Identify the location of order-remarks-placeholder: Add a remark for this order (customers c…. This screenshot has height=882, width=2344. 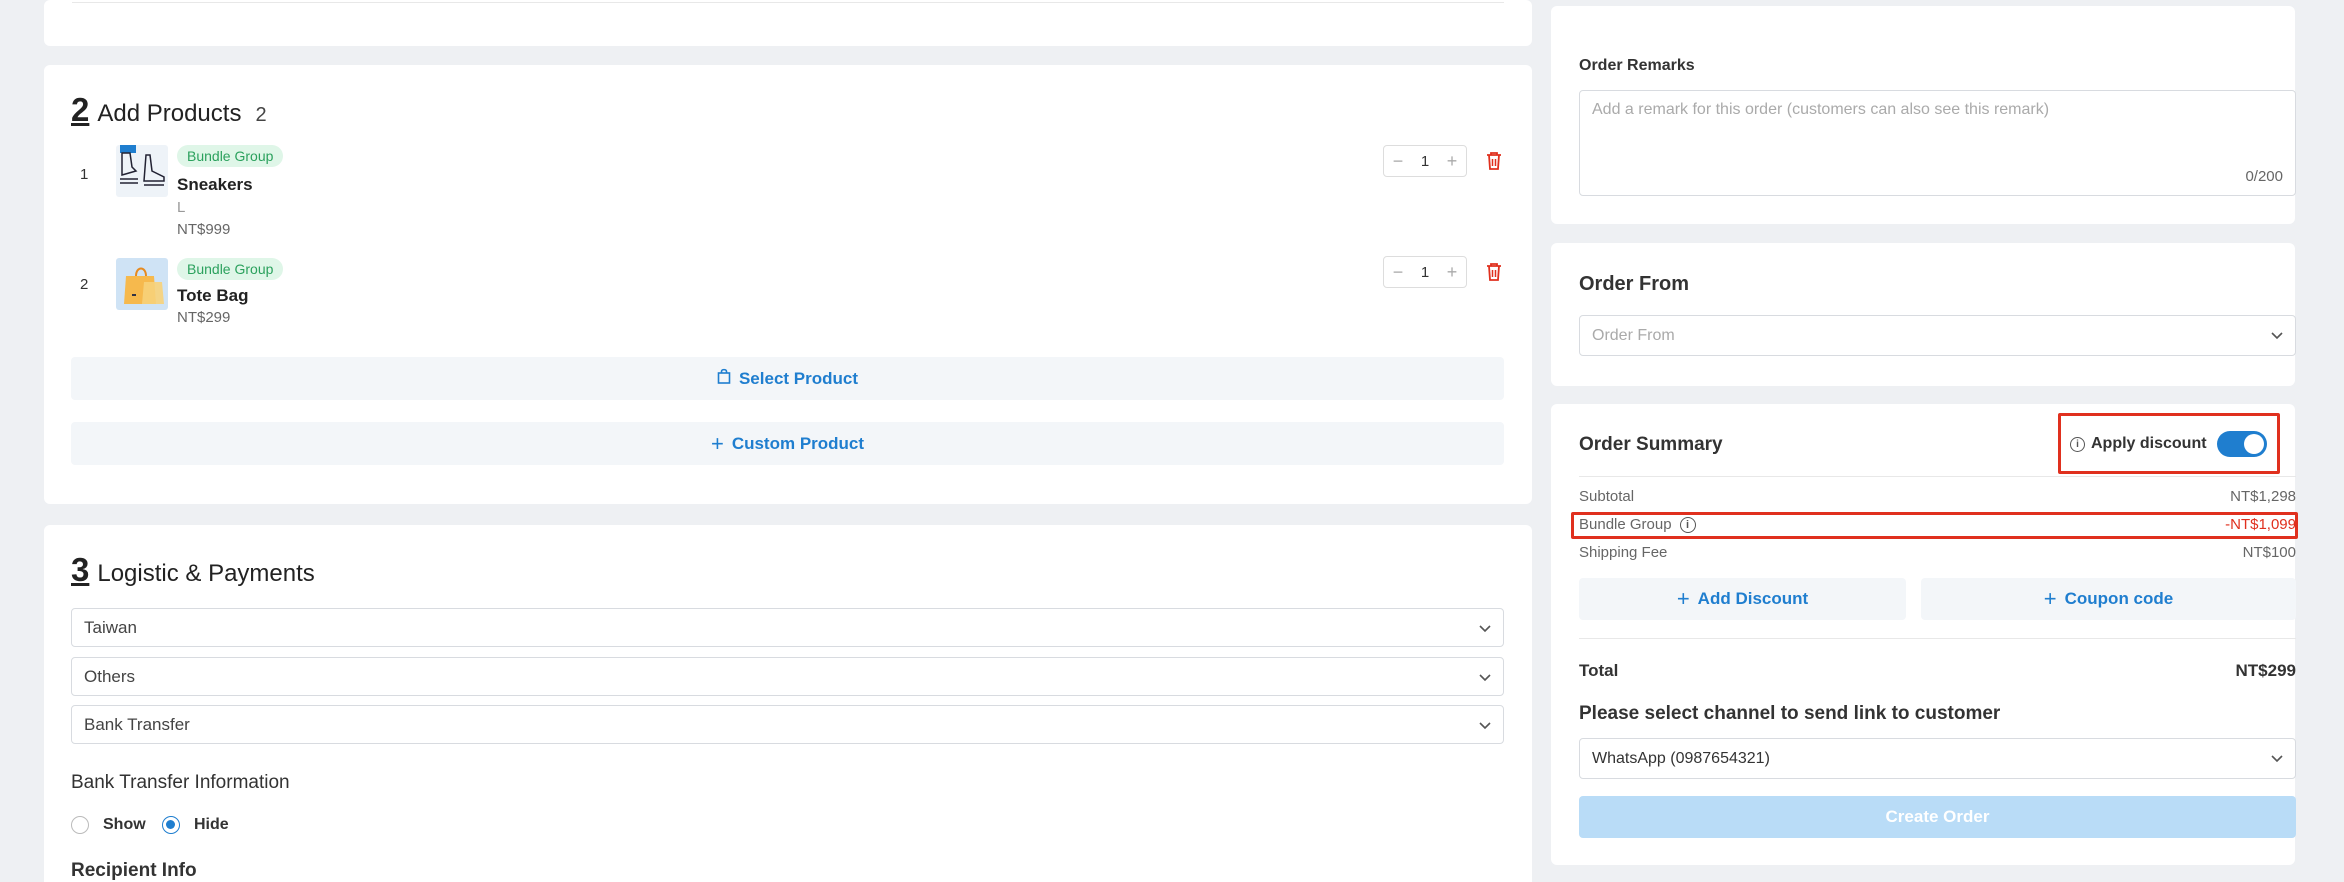
(1821, 109).